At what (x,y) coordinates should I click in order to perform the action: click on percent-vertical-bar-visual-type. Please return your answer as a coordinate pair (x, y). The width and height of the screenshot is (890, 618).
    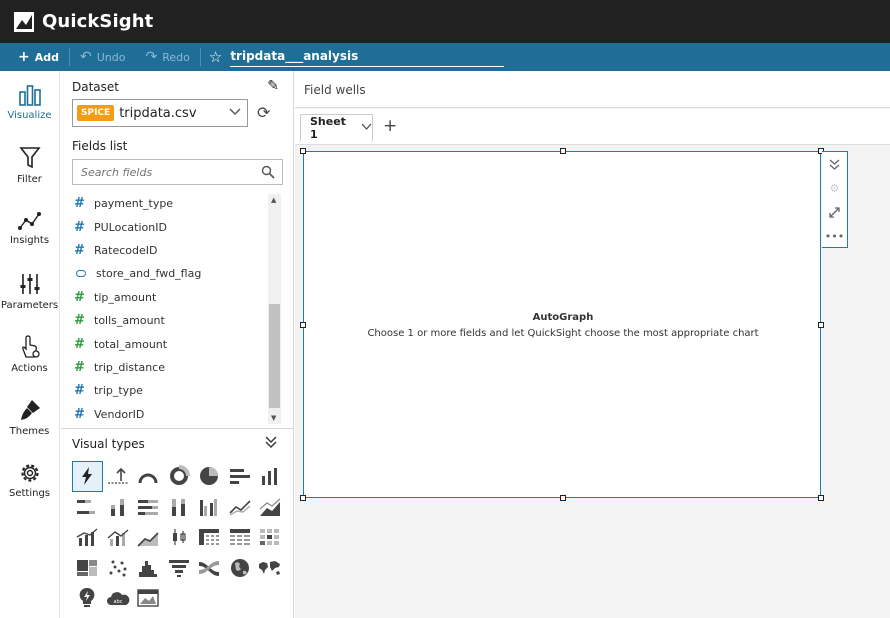
    Looking at the image, I should click on (179, 507).